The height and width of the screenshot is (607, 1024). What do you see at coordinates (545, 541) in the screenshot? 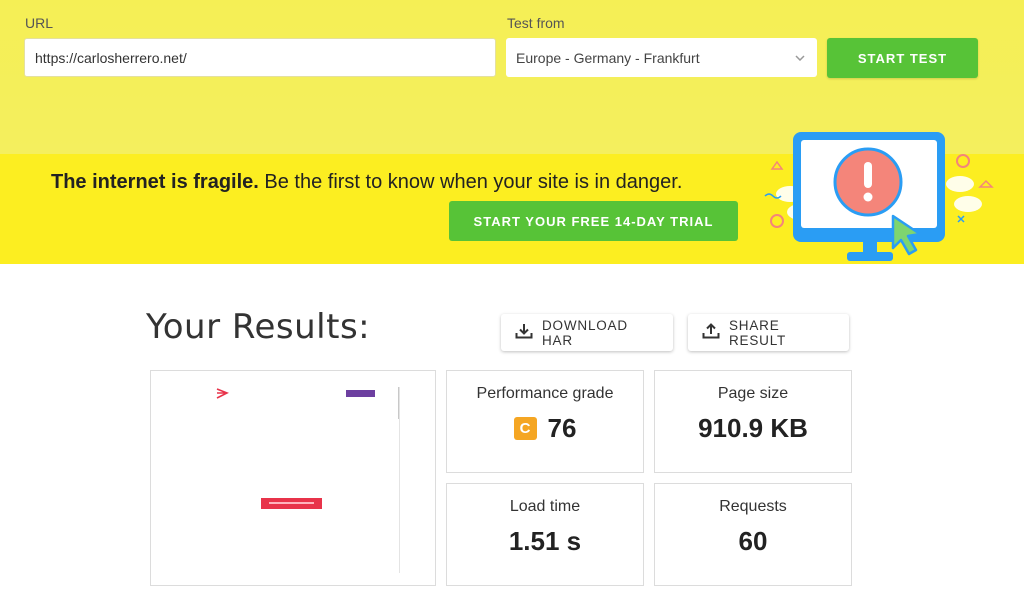
I see `load-time-value: 1.51 s` at bounding box center [545, 541].